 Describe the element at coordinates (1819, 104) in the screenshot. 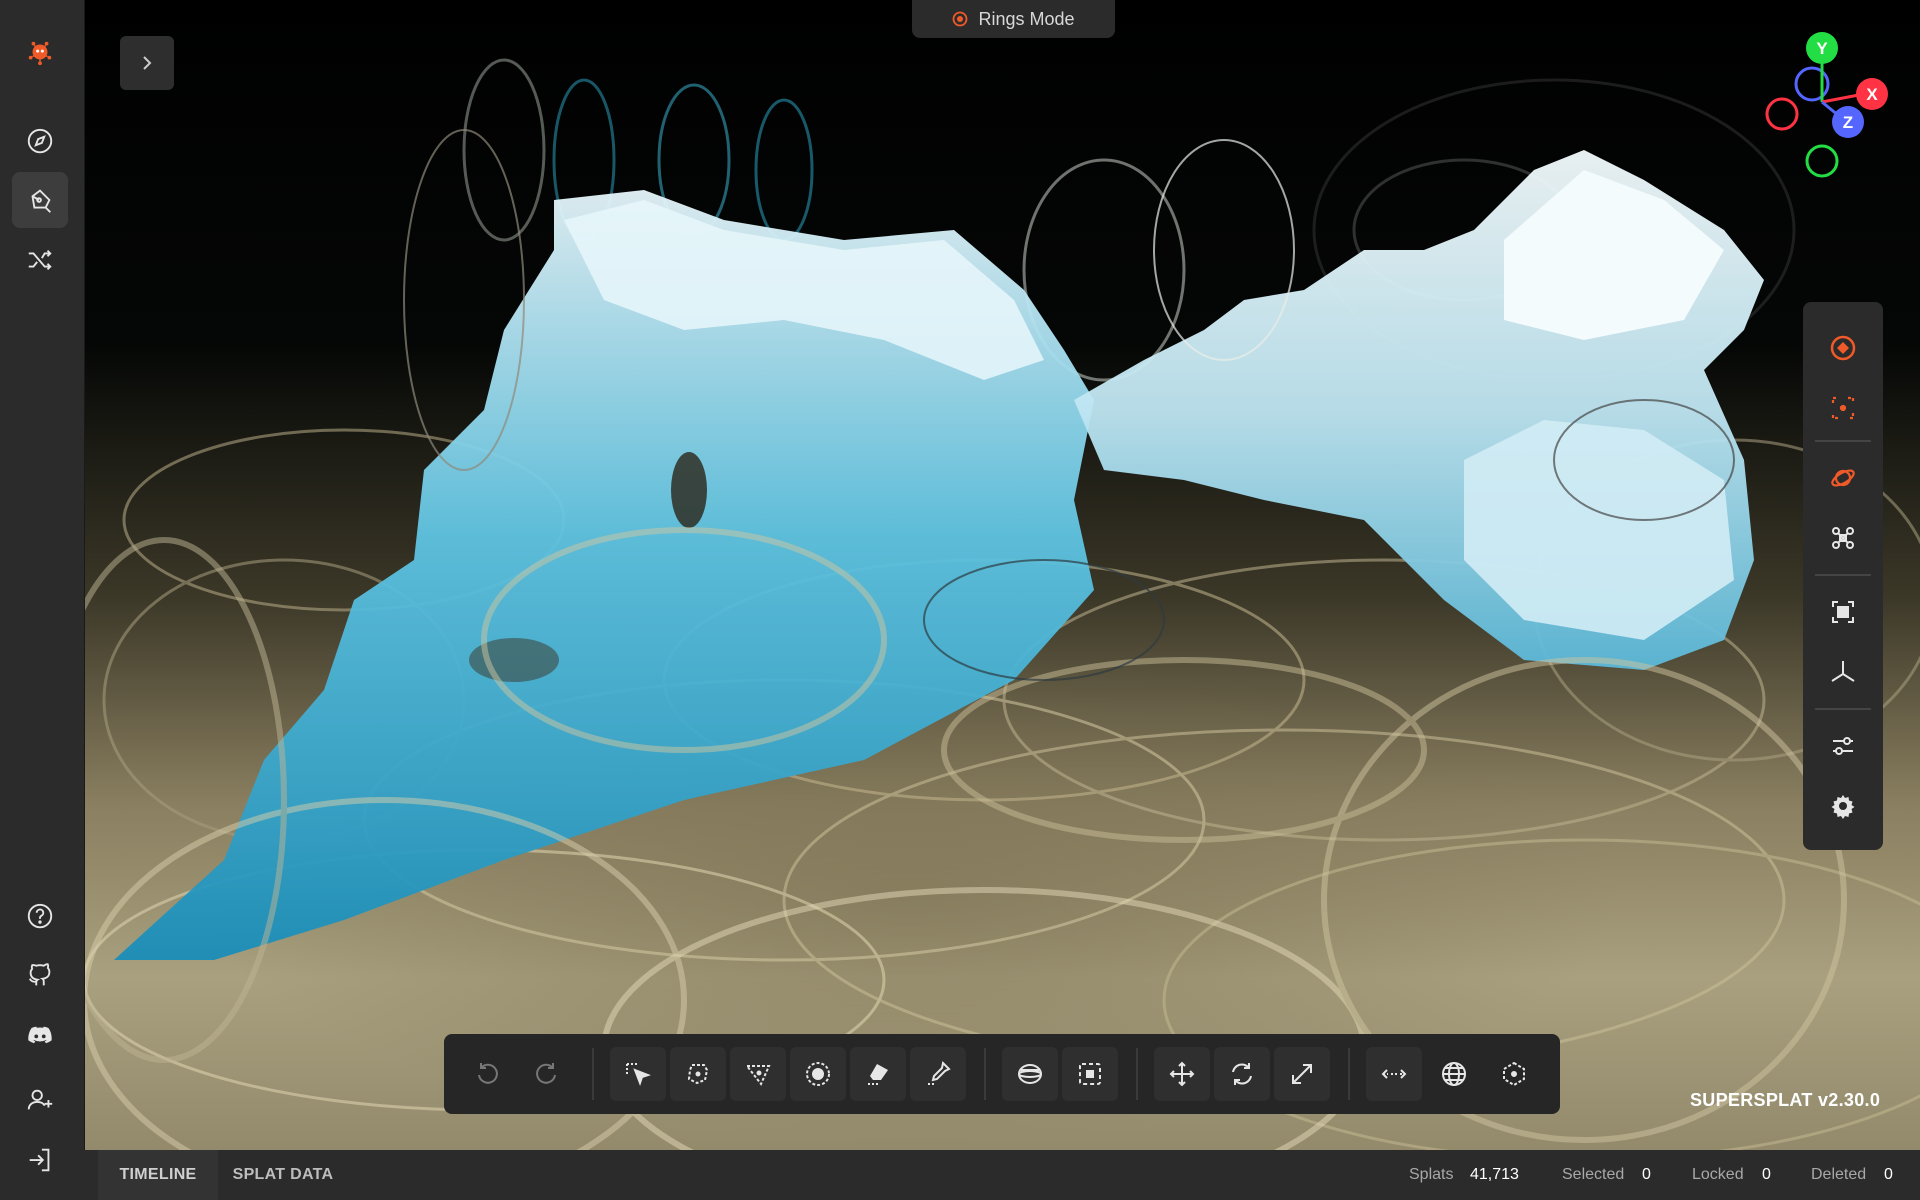

I see `orientation-gizmo: Y X Z` at that location.